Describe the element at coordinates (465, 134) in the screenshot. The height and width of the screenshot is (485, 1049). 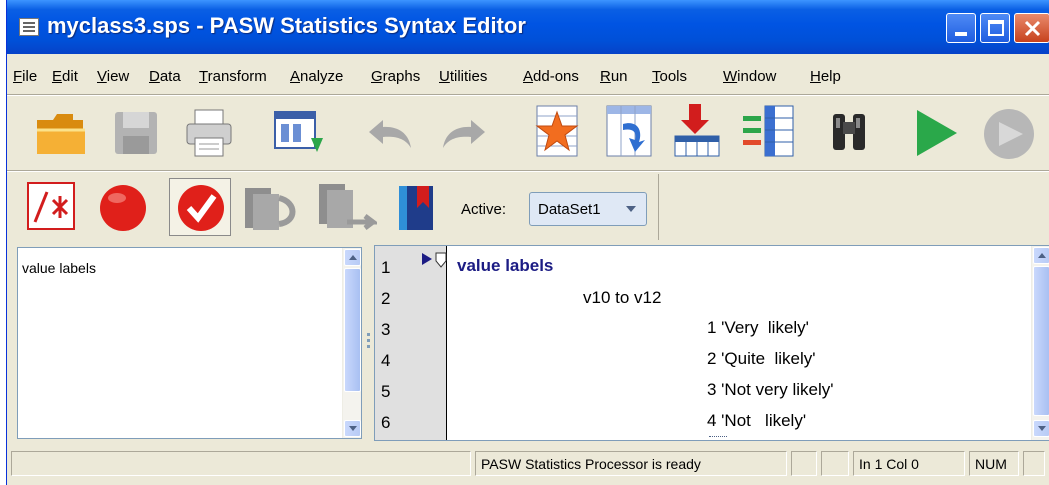
I see `redo-icon` at that location.